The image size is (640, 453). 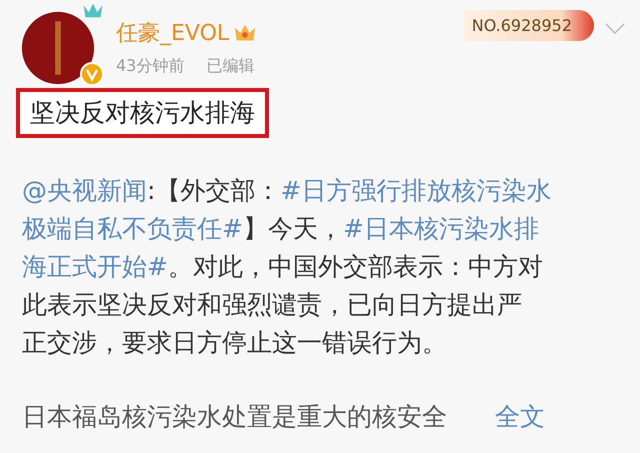 What do you see at coordinates (213, 190) in the screenshot?
I see `post-text: :【外交部：` at bounding box center [213, 190].